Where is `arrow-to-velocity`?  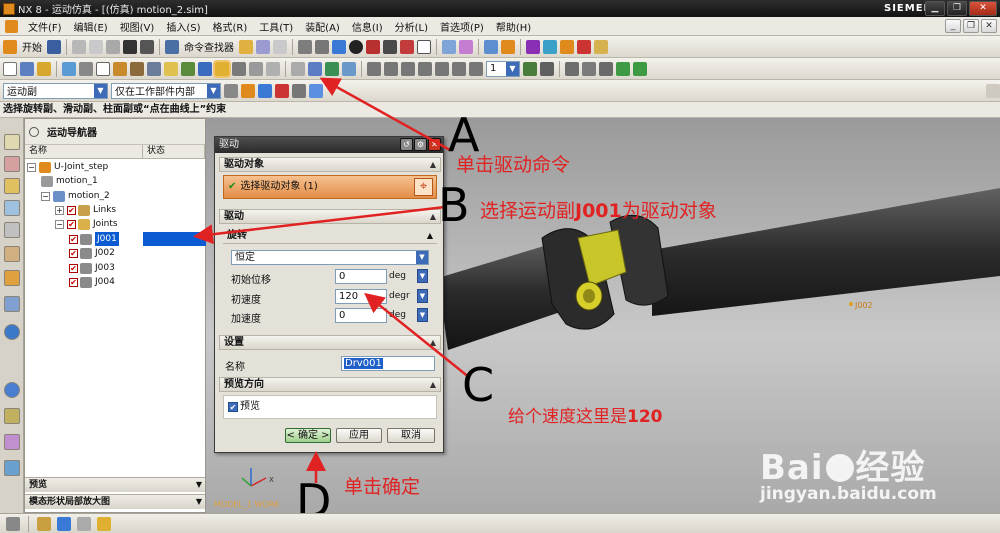
arrow-to-velocity is located at coordinates (417, 335).